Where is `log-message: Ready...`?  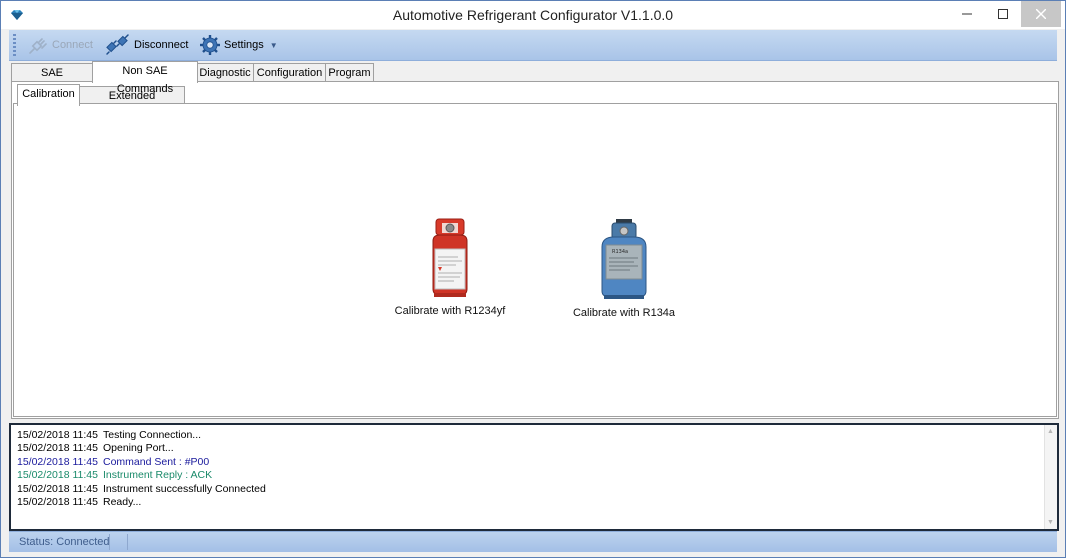 log-message: Ready... is located at coordinates (122, 502).